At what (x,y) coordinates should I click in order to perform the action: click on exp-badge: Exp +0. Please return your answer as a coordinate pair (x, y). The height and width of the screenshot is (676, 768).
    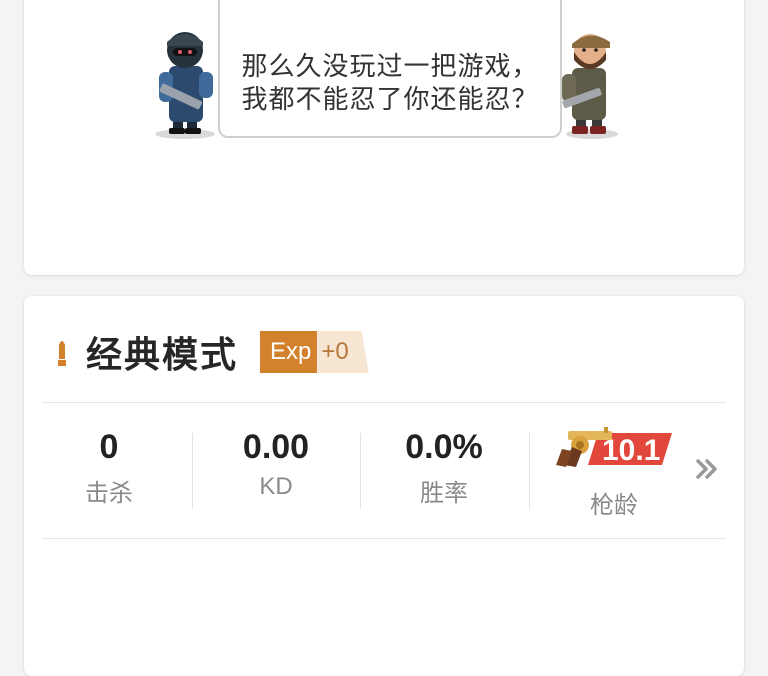
    Looking at the image, I should click on (314, 352).